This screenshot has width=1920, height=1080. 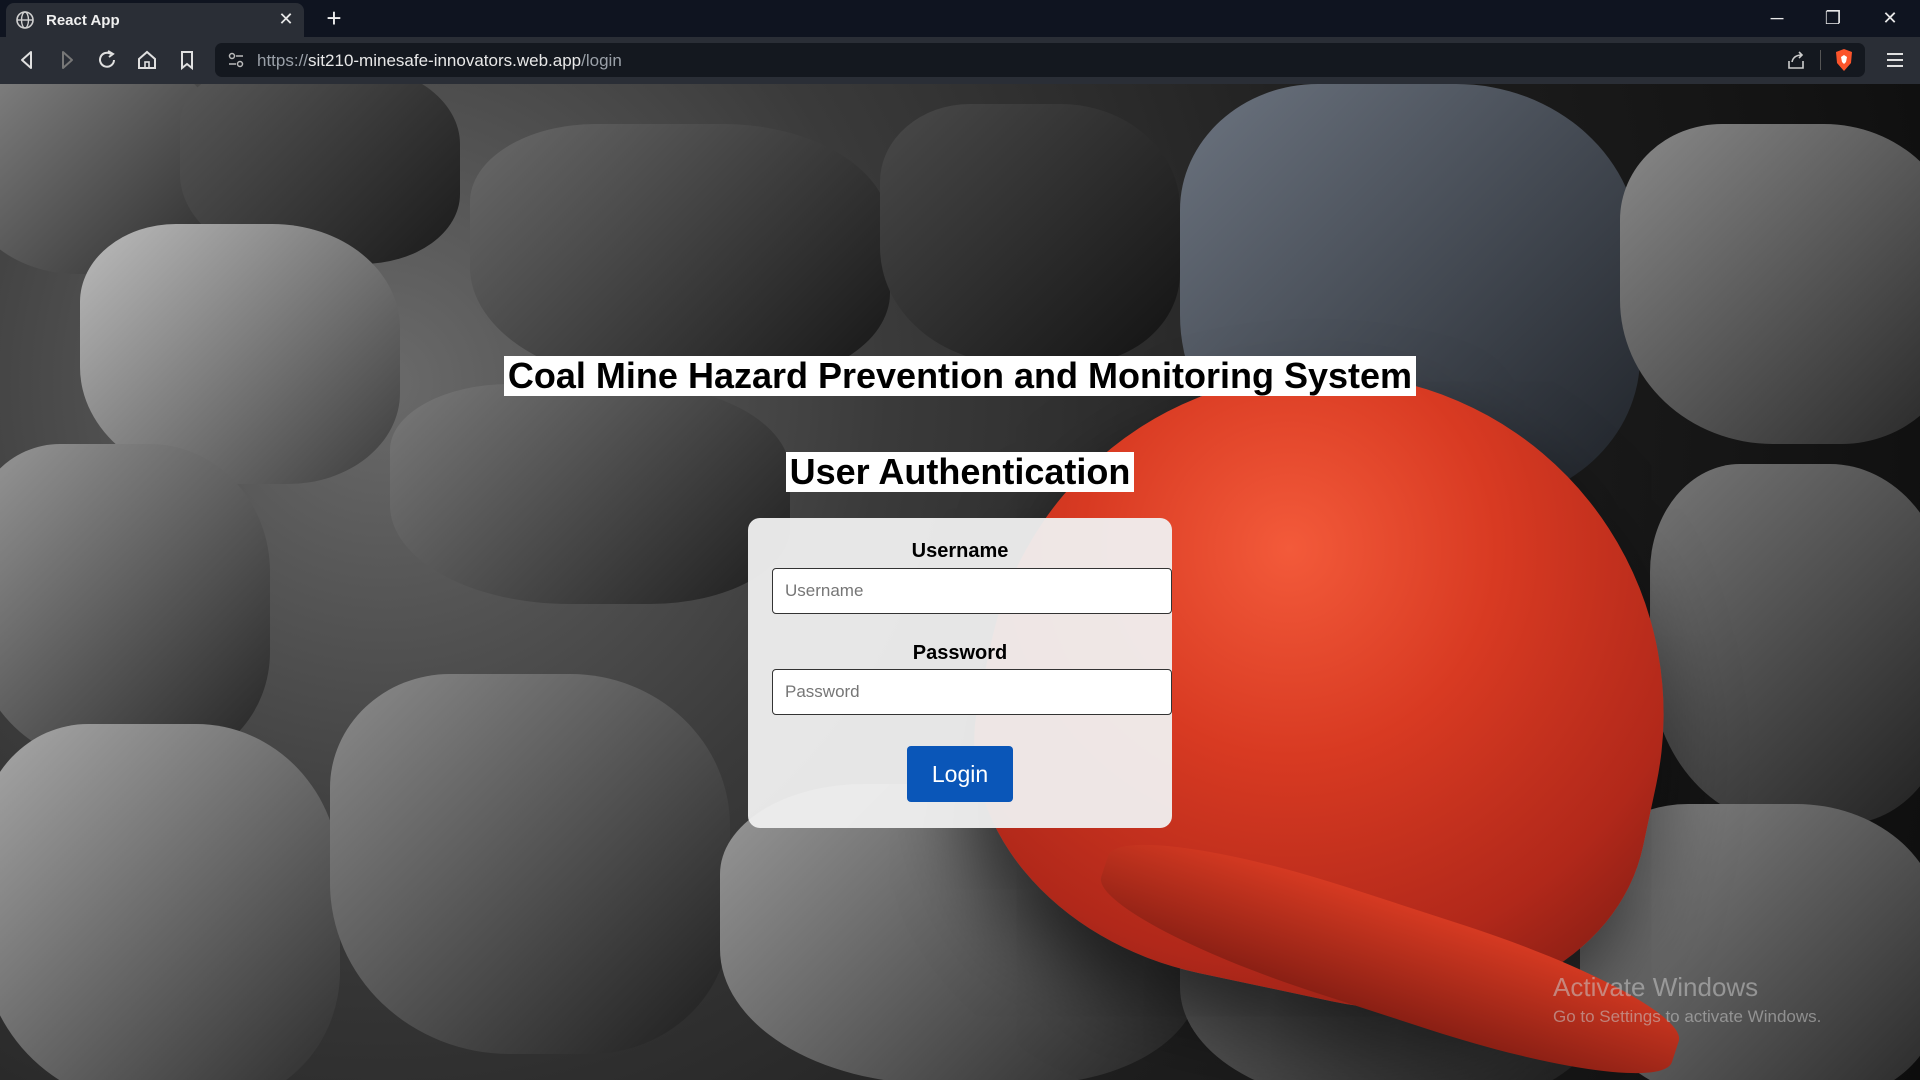 I want to click on forward-icon, so click(x=67, y=60).